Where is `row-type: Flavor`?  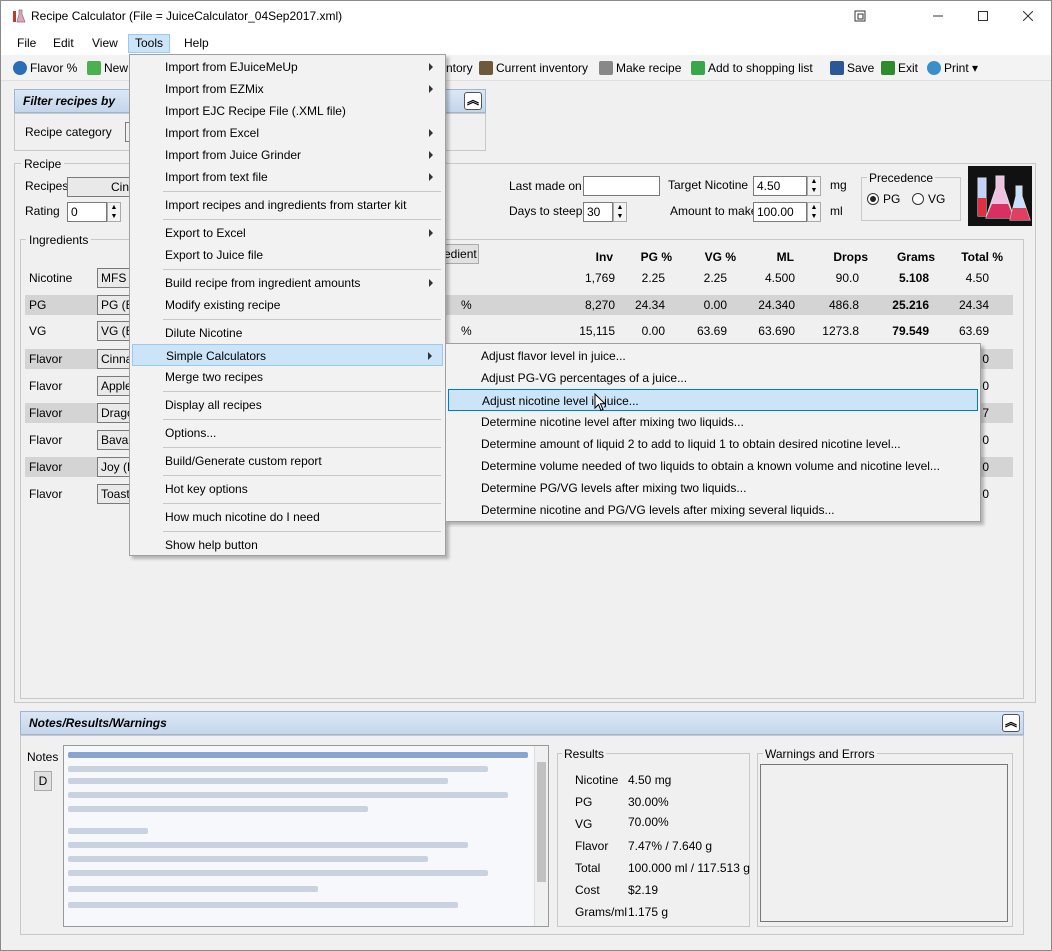
row-type: Flavor is located at coordinates (46, 494).